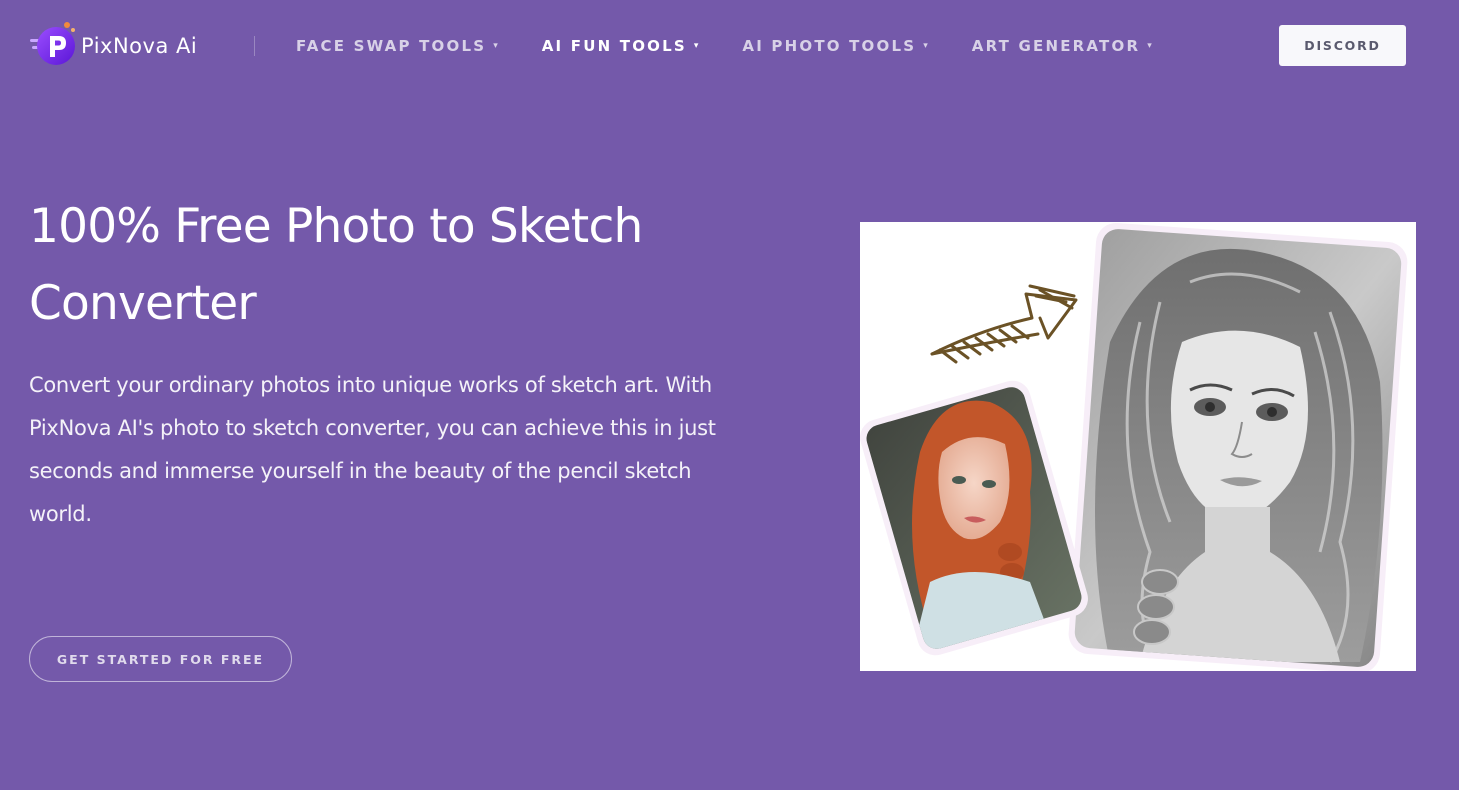 This screenshot has height=790, width=1459. What do you see at coordinates (139, 46) in the screenshot?
I see `logo-wordmark: PixNova Ai` at bounding box center [139, 46].